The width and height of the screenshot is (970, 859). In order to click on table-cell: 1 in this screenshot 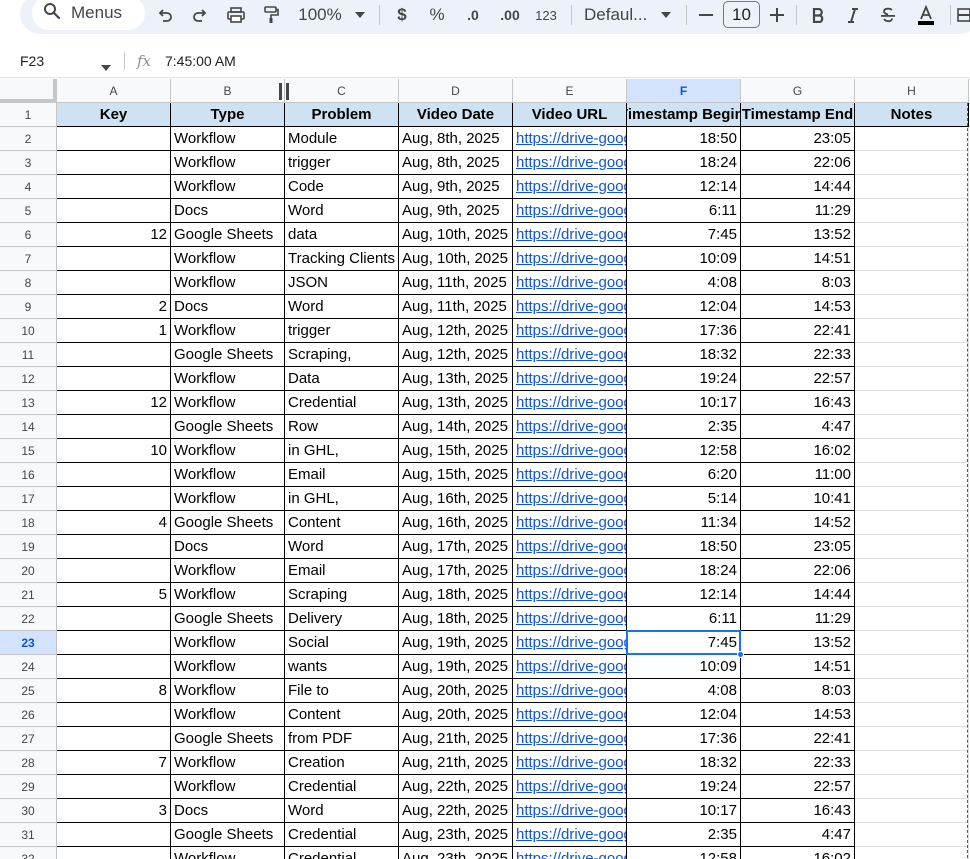, I will do `click(114, 331)`.